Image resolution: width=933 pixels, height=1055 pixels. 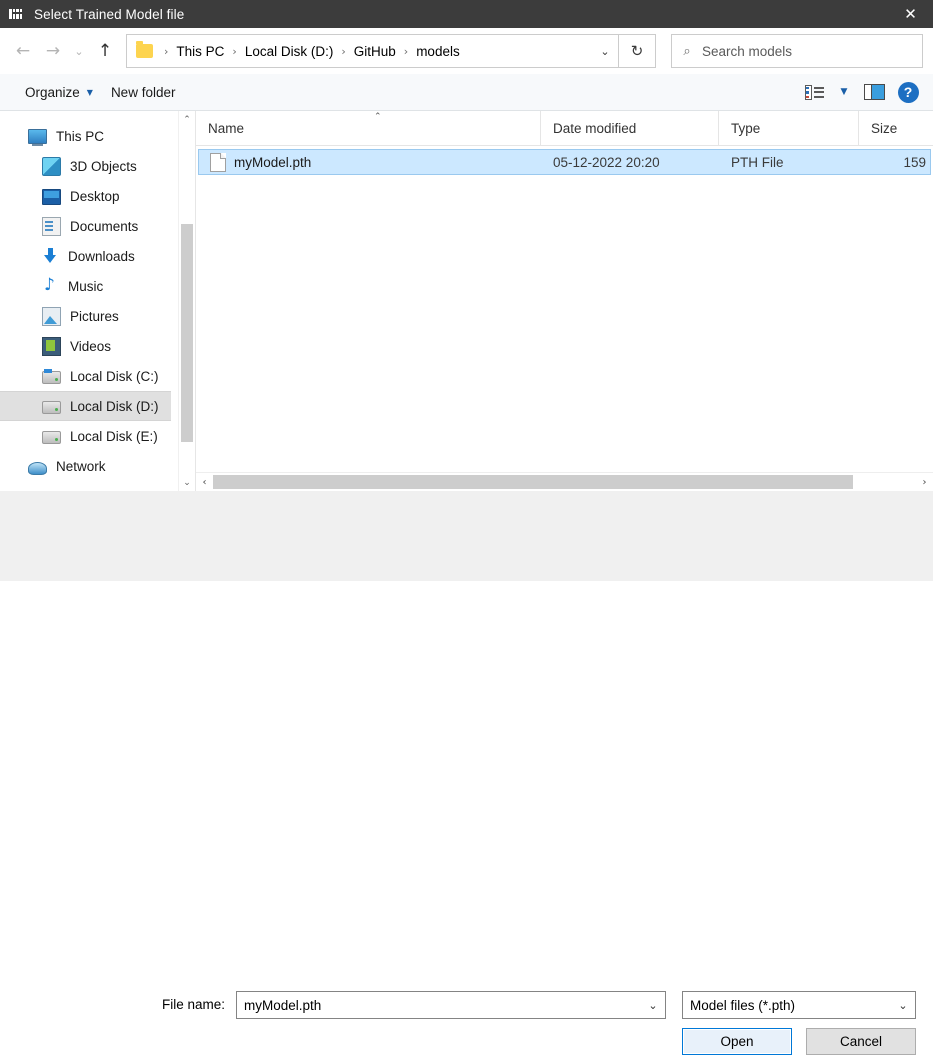 What do you see at coordinates (630, 128) in the screenshot?
I see `column-header-date-modified: Date modified` at bounding box center [630, 128].